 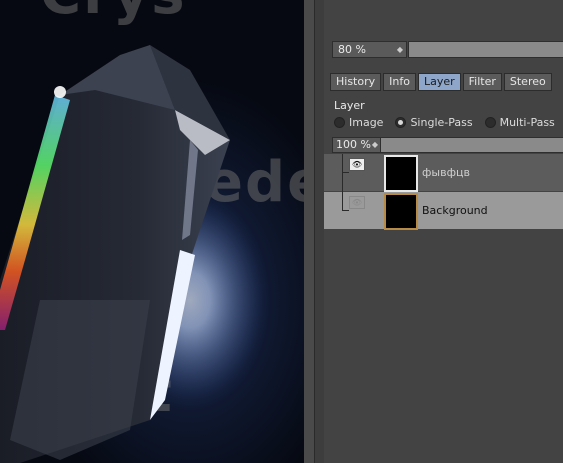 What do you see at coordinates (369, 49) in the screenshot?
I see `zoom-field: 80 % ◆` at bounding box center [369, 49].